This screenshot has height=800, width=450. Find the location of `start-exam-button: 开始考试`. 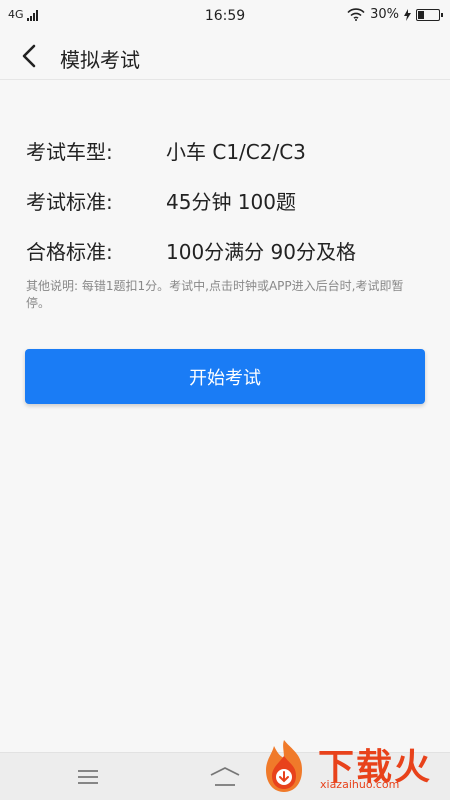

start-exam-button: 开始考试 is located at coordinates (225, 376).